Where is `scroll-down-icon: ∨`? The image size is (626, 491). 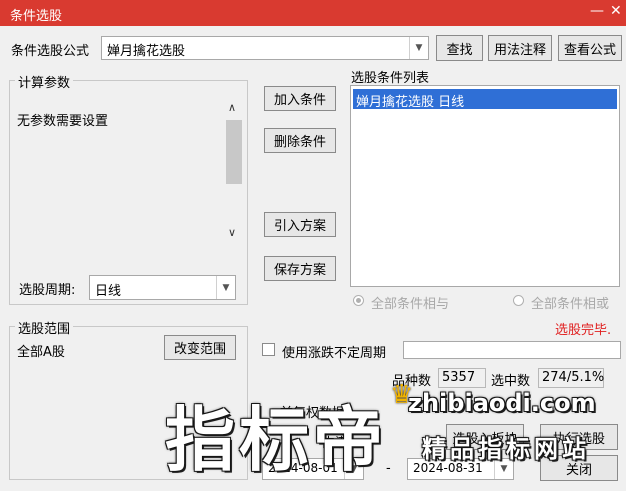
scroll-down-icon: ∨ is located at coordinates (232, 232).